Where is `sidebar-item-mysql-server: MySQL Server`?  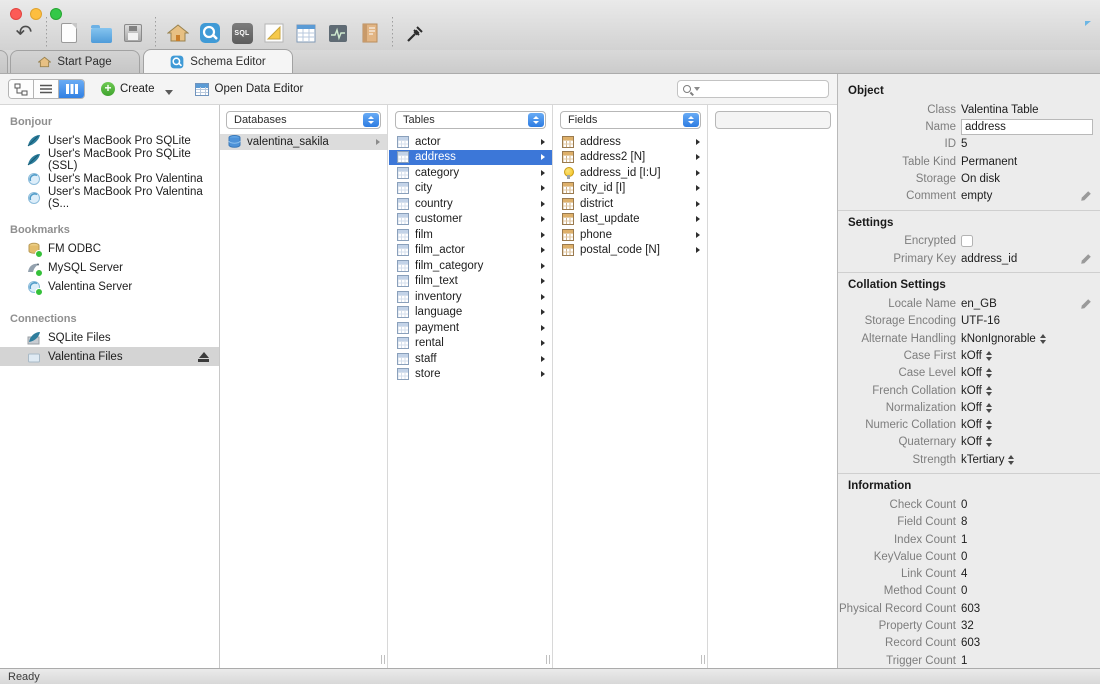 sidebar-item-mysql-server: MySQL Server is located at coordinates (109, 267).